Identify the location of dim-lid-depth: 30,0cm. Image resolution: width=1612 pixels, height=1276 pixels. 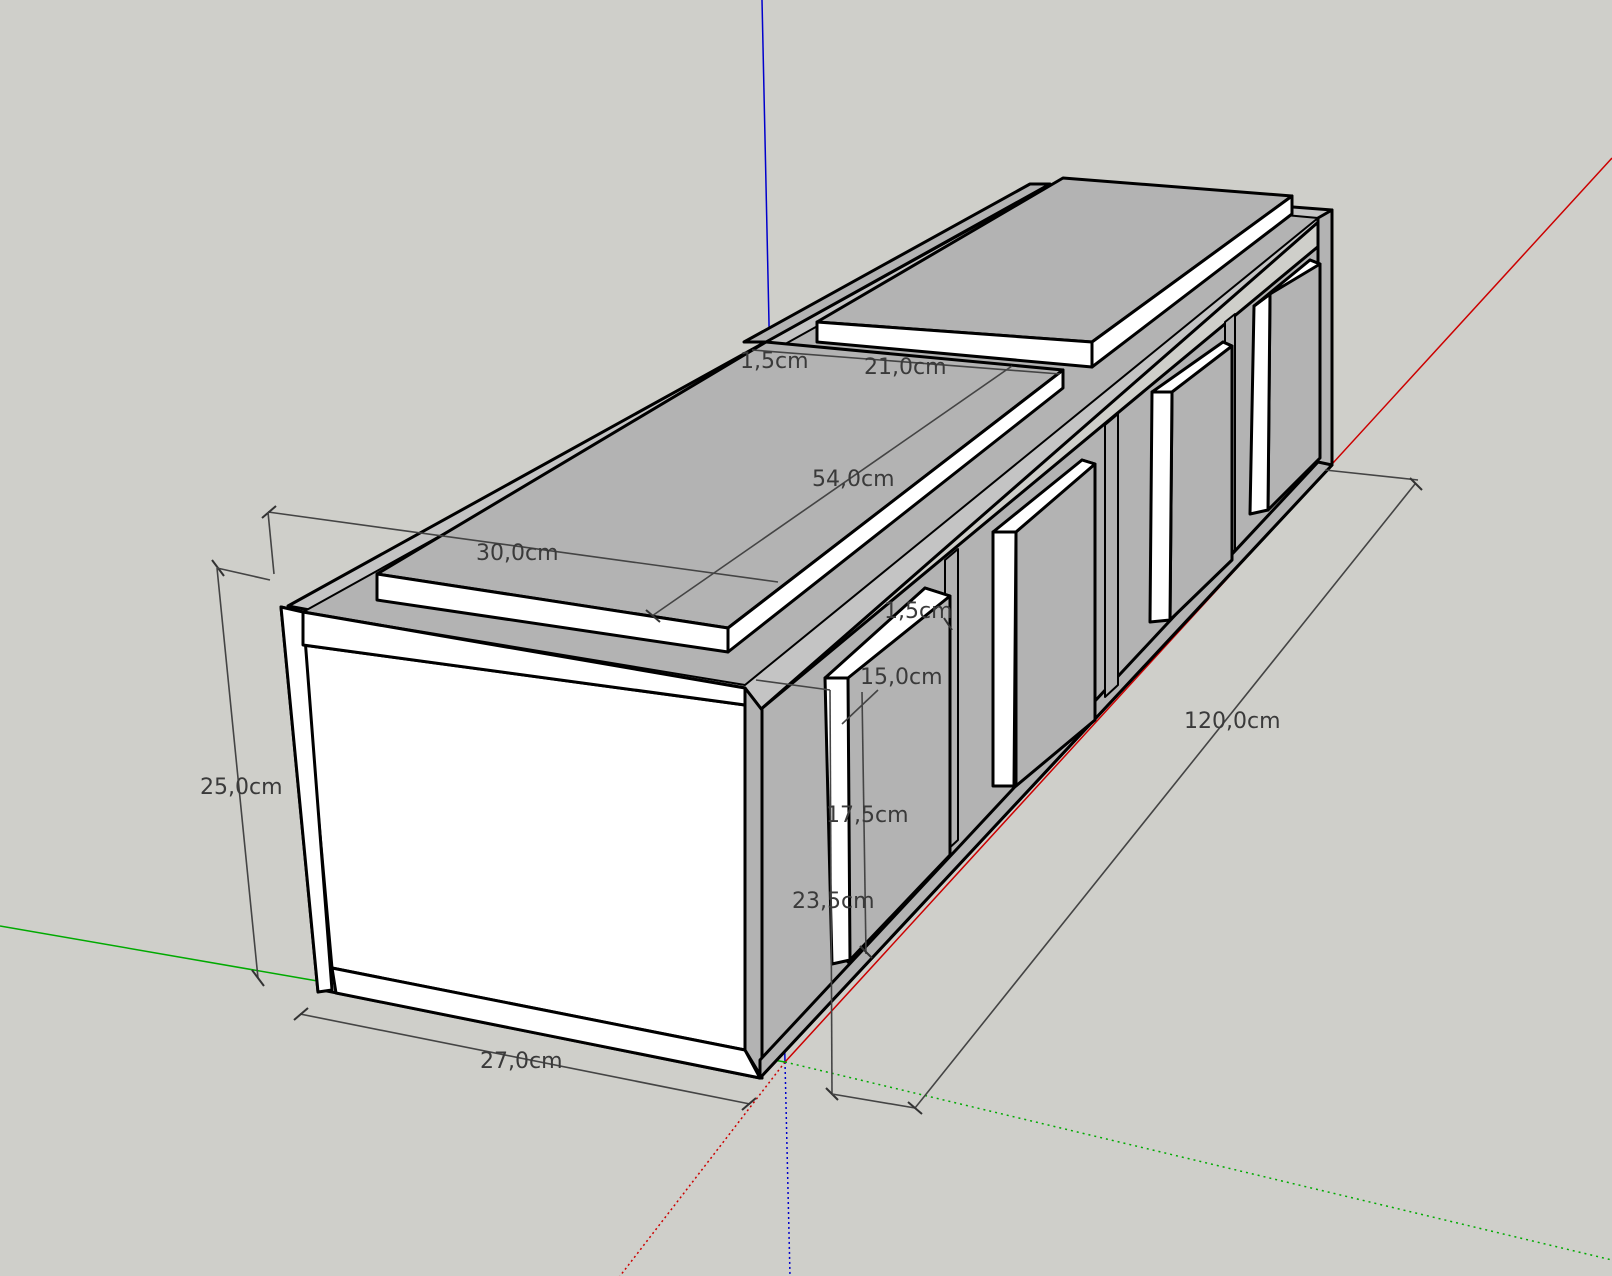
(517, 553).